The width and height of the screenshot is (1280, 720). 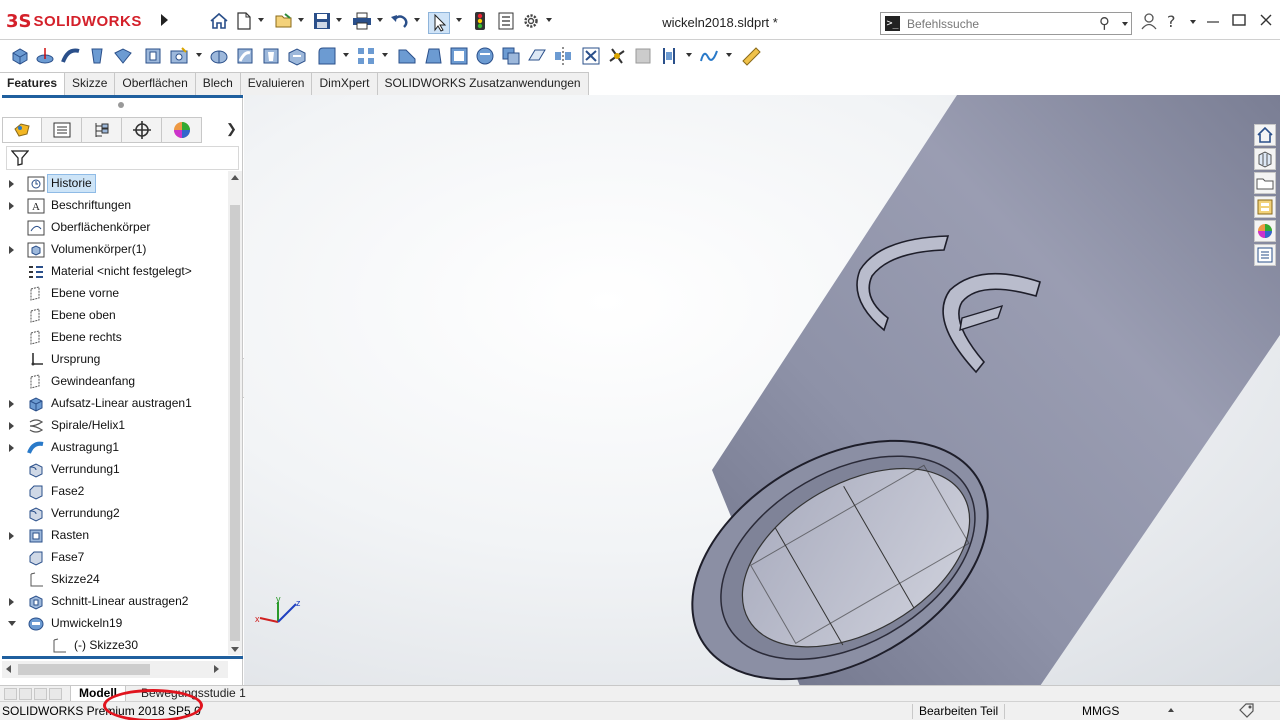 What do you see at coordinates (261, 20) in the screenshot?
I see `new-dropdown-caret-icon` at bounding box center [261, 20].